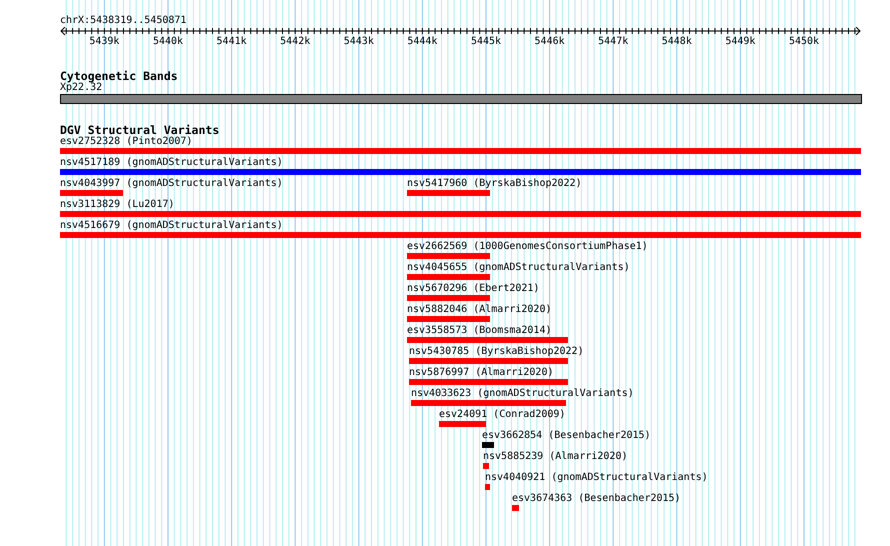 This screenshot has width=890, height=546. Describe the element at coordinates (613, 42) in the screenshot. I see `tick-label: 5447k` at that location.